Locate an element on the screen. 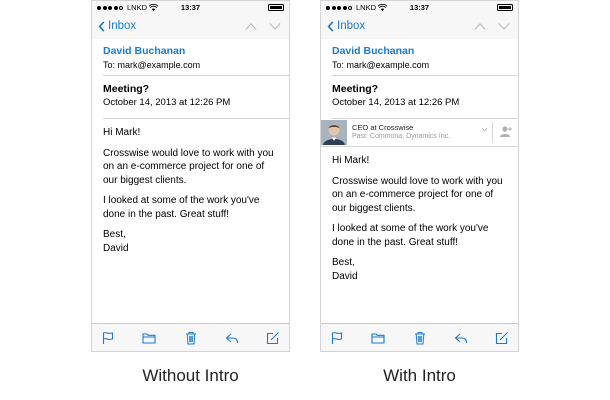 This screenshot has width=610, height=400. intro-past-positions: Past: Commona, Dynamics Inc. is located at coordinates (401, 136).